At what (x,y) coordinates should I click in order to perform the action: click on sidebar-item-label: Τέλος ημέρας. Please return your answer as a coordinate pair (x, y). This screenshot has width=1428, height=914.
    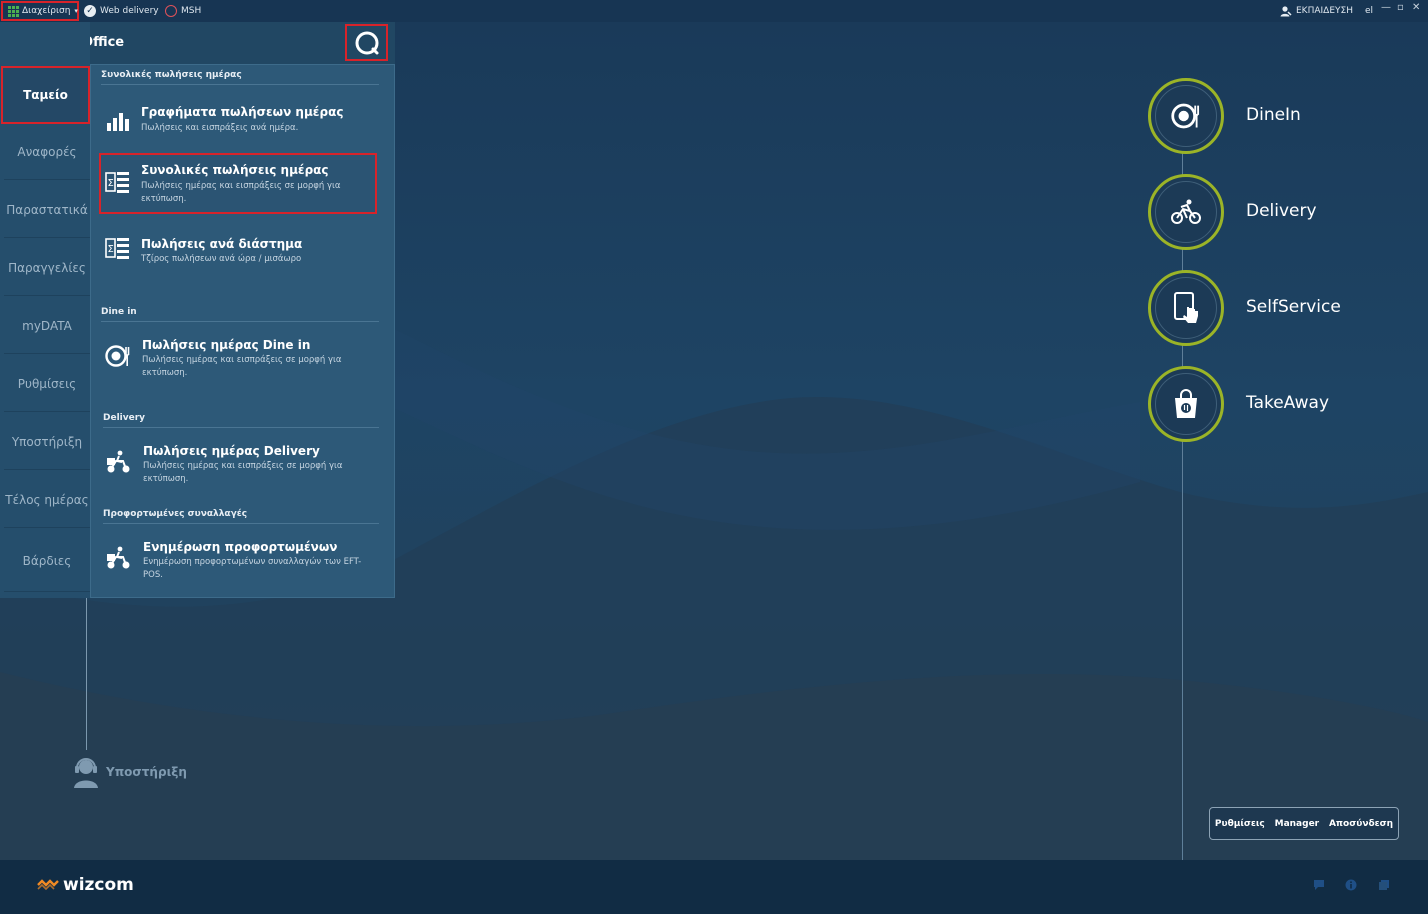
    Looking at the image, I should click on (47, 499).